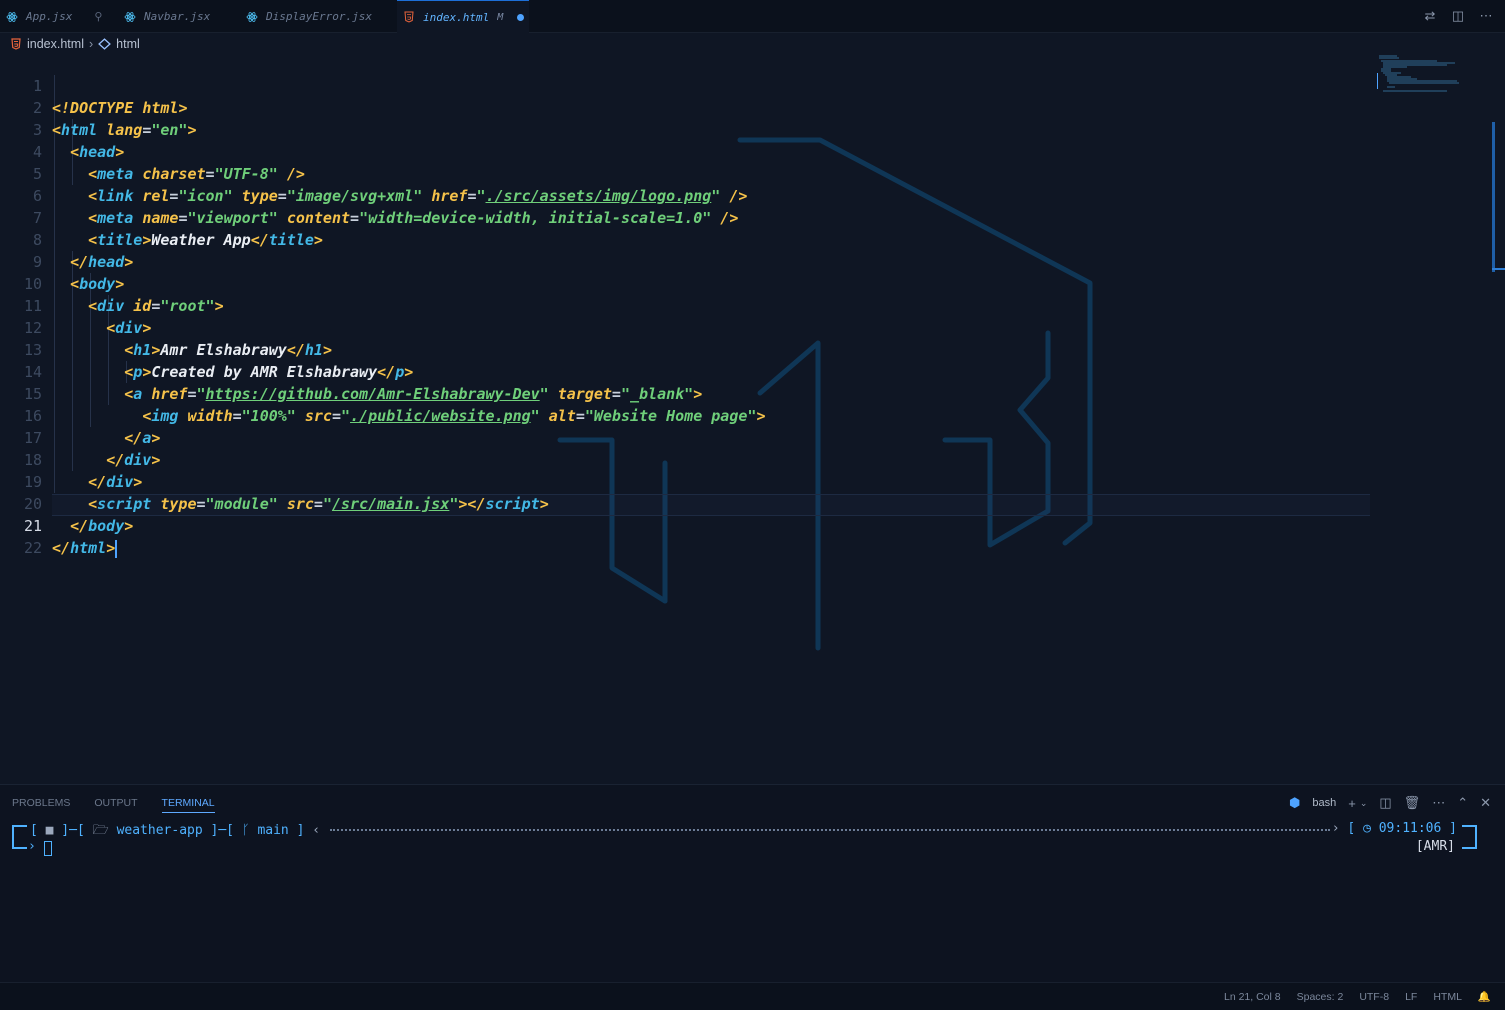  I want to click on tab-label: DisplayError.jsx, so click(319, 16).